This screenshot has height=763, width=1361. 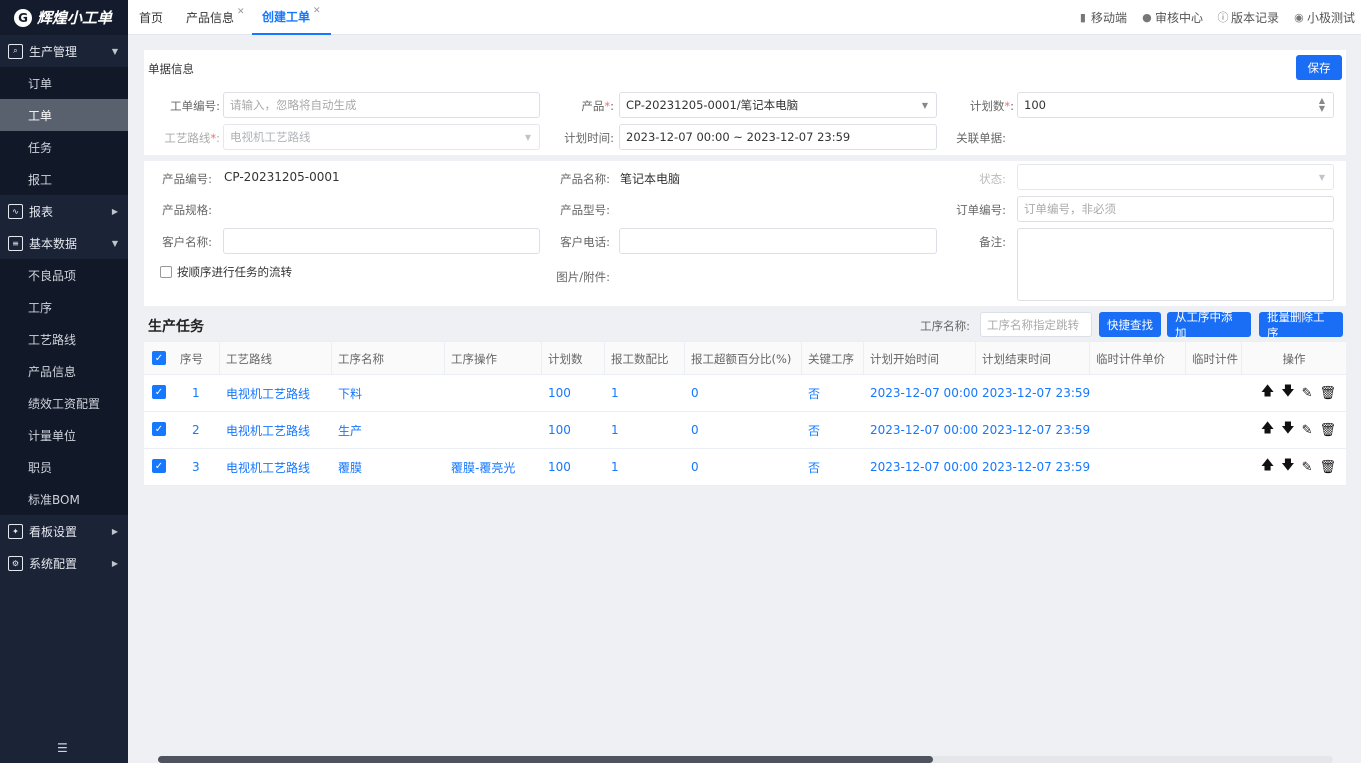 I want to click on cell-process: 生产, so click(x=347, y=430).